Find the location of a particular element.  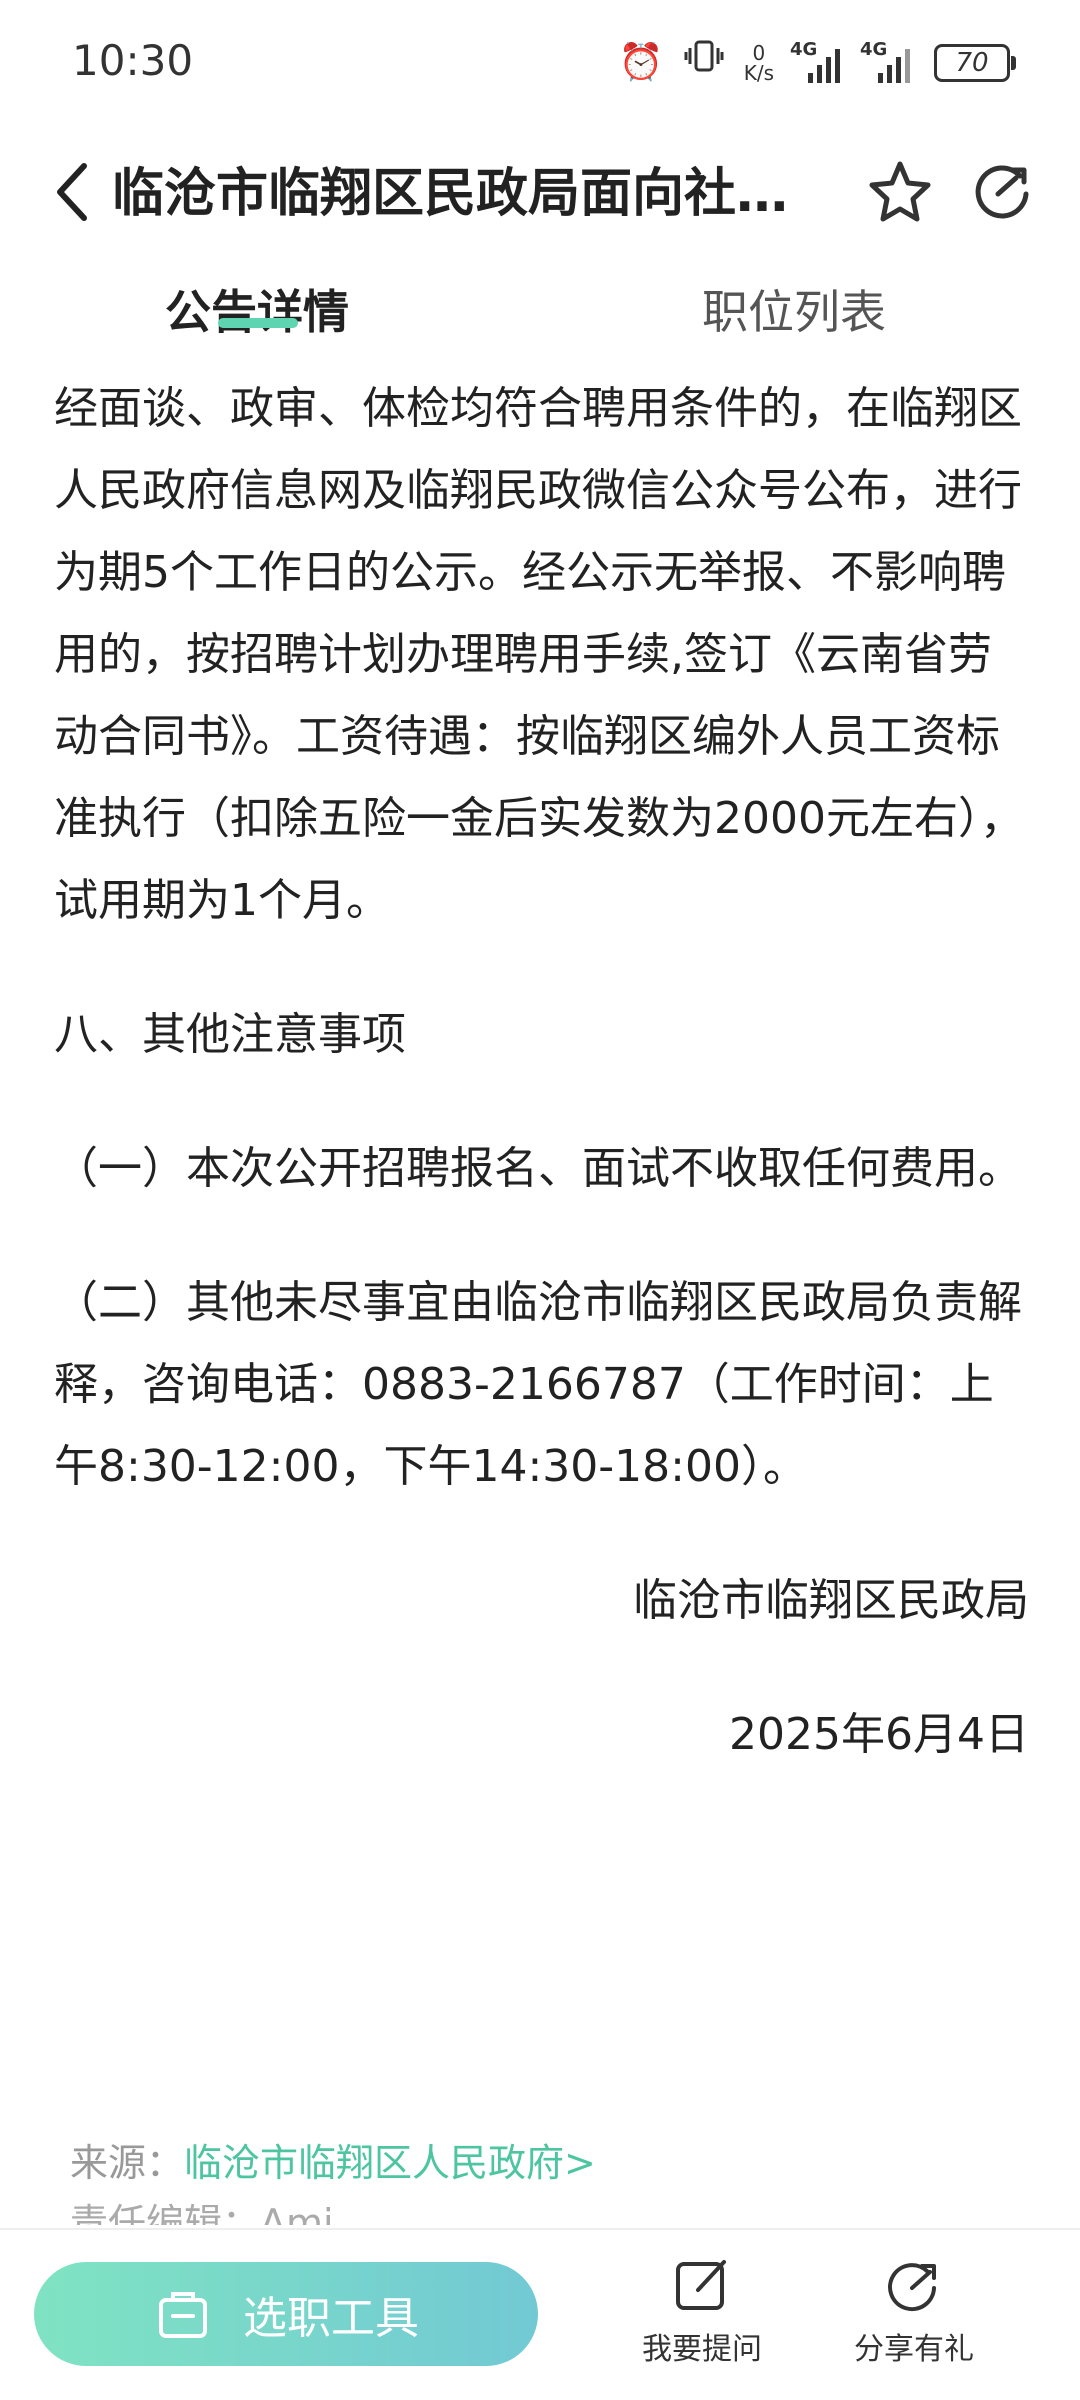

publish-date: 2025年6月4日 is located at coordinates (879, 1734).